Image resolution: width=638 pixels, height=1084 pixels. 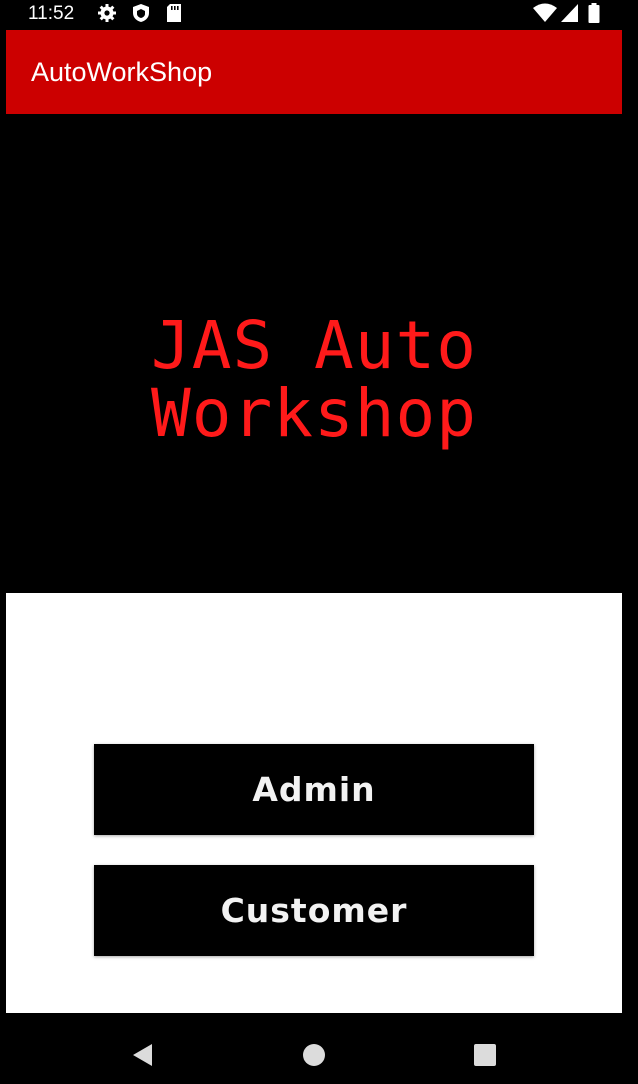 What do you see at coordinates (545, 13) in the screenshot?
I see `wifi-icon` at bounding box center [545, 13].